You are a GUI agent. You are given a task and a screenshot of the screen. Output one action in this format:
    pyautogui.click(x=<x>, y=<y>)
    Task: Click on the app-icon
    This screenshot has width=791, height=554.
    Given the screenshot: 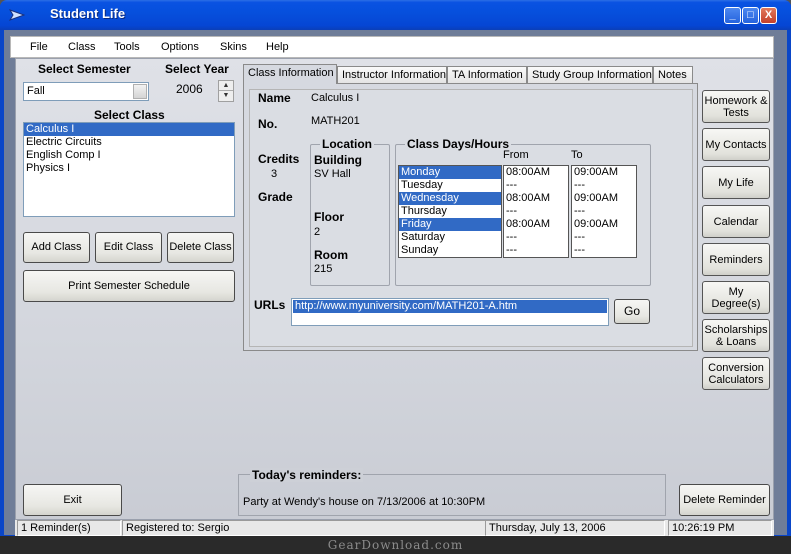 What is the action you would take?
    pyautogui.click(x=17, y=15)
    